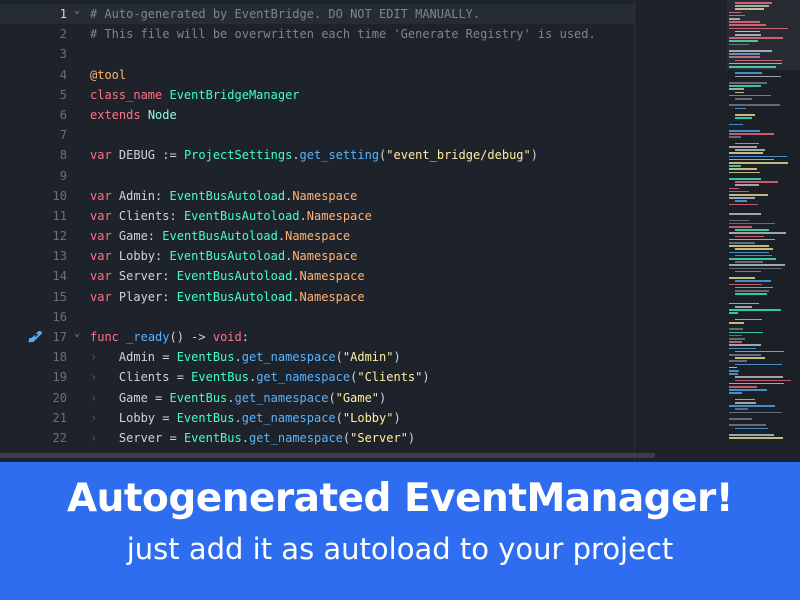 The width and height of the screenshot is (800, 600). What do you see at coordinates (317, 256) in the screenshot?
I see `code-line: 13 var Lobby: EventBusAutoload.Namespace` at bounding box center [317, 256].